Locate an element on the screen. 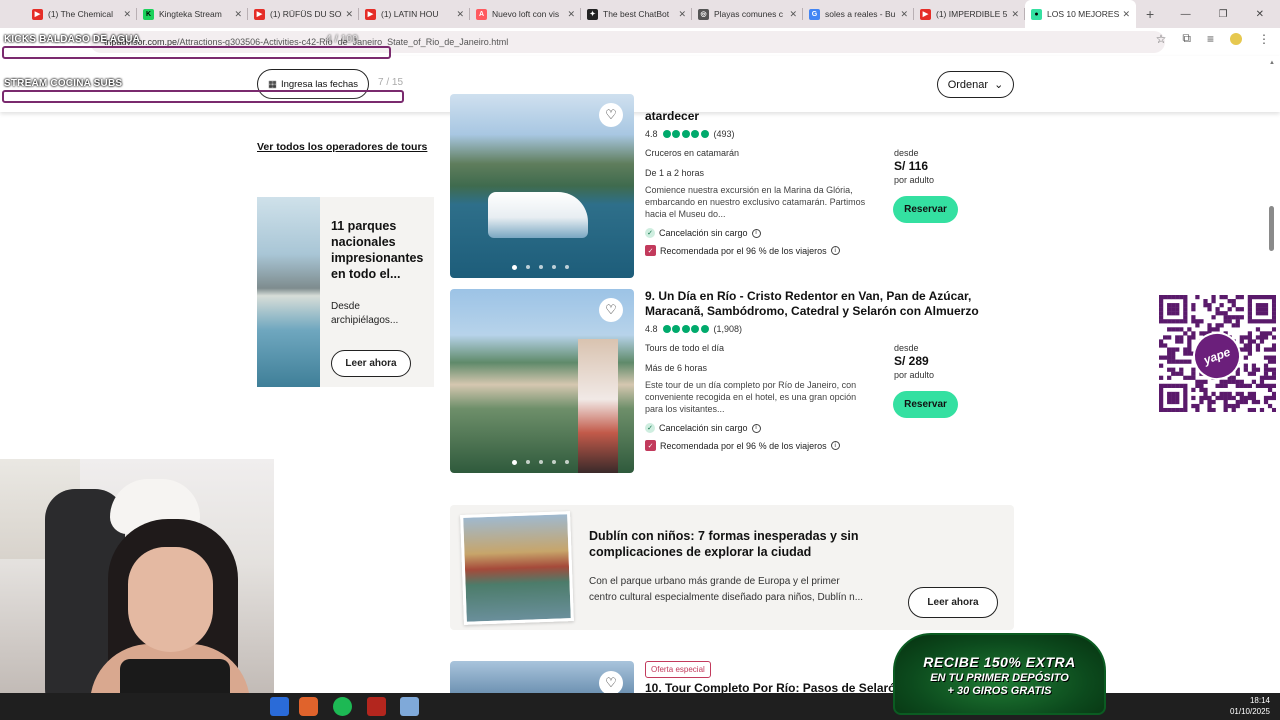 Image resolution: width=1280 pixels, height=720 pixels. taskbar-app-icon is located at coordinates (279, 706).